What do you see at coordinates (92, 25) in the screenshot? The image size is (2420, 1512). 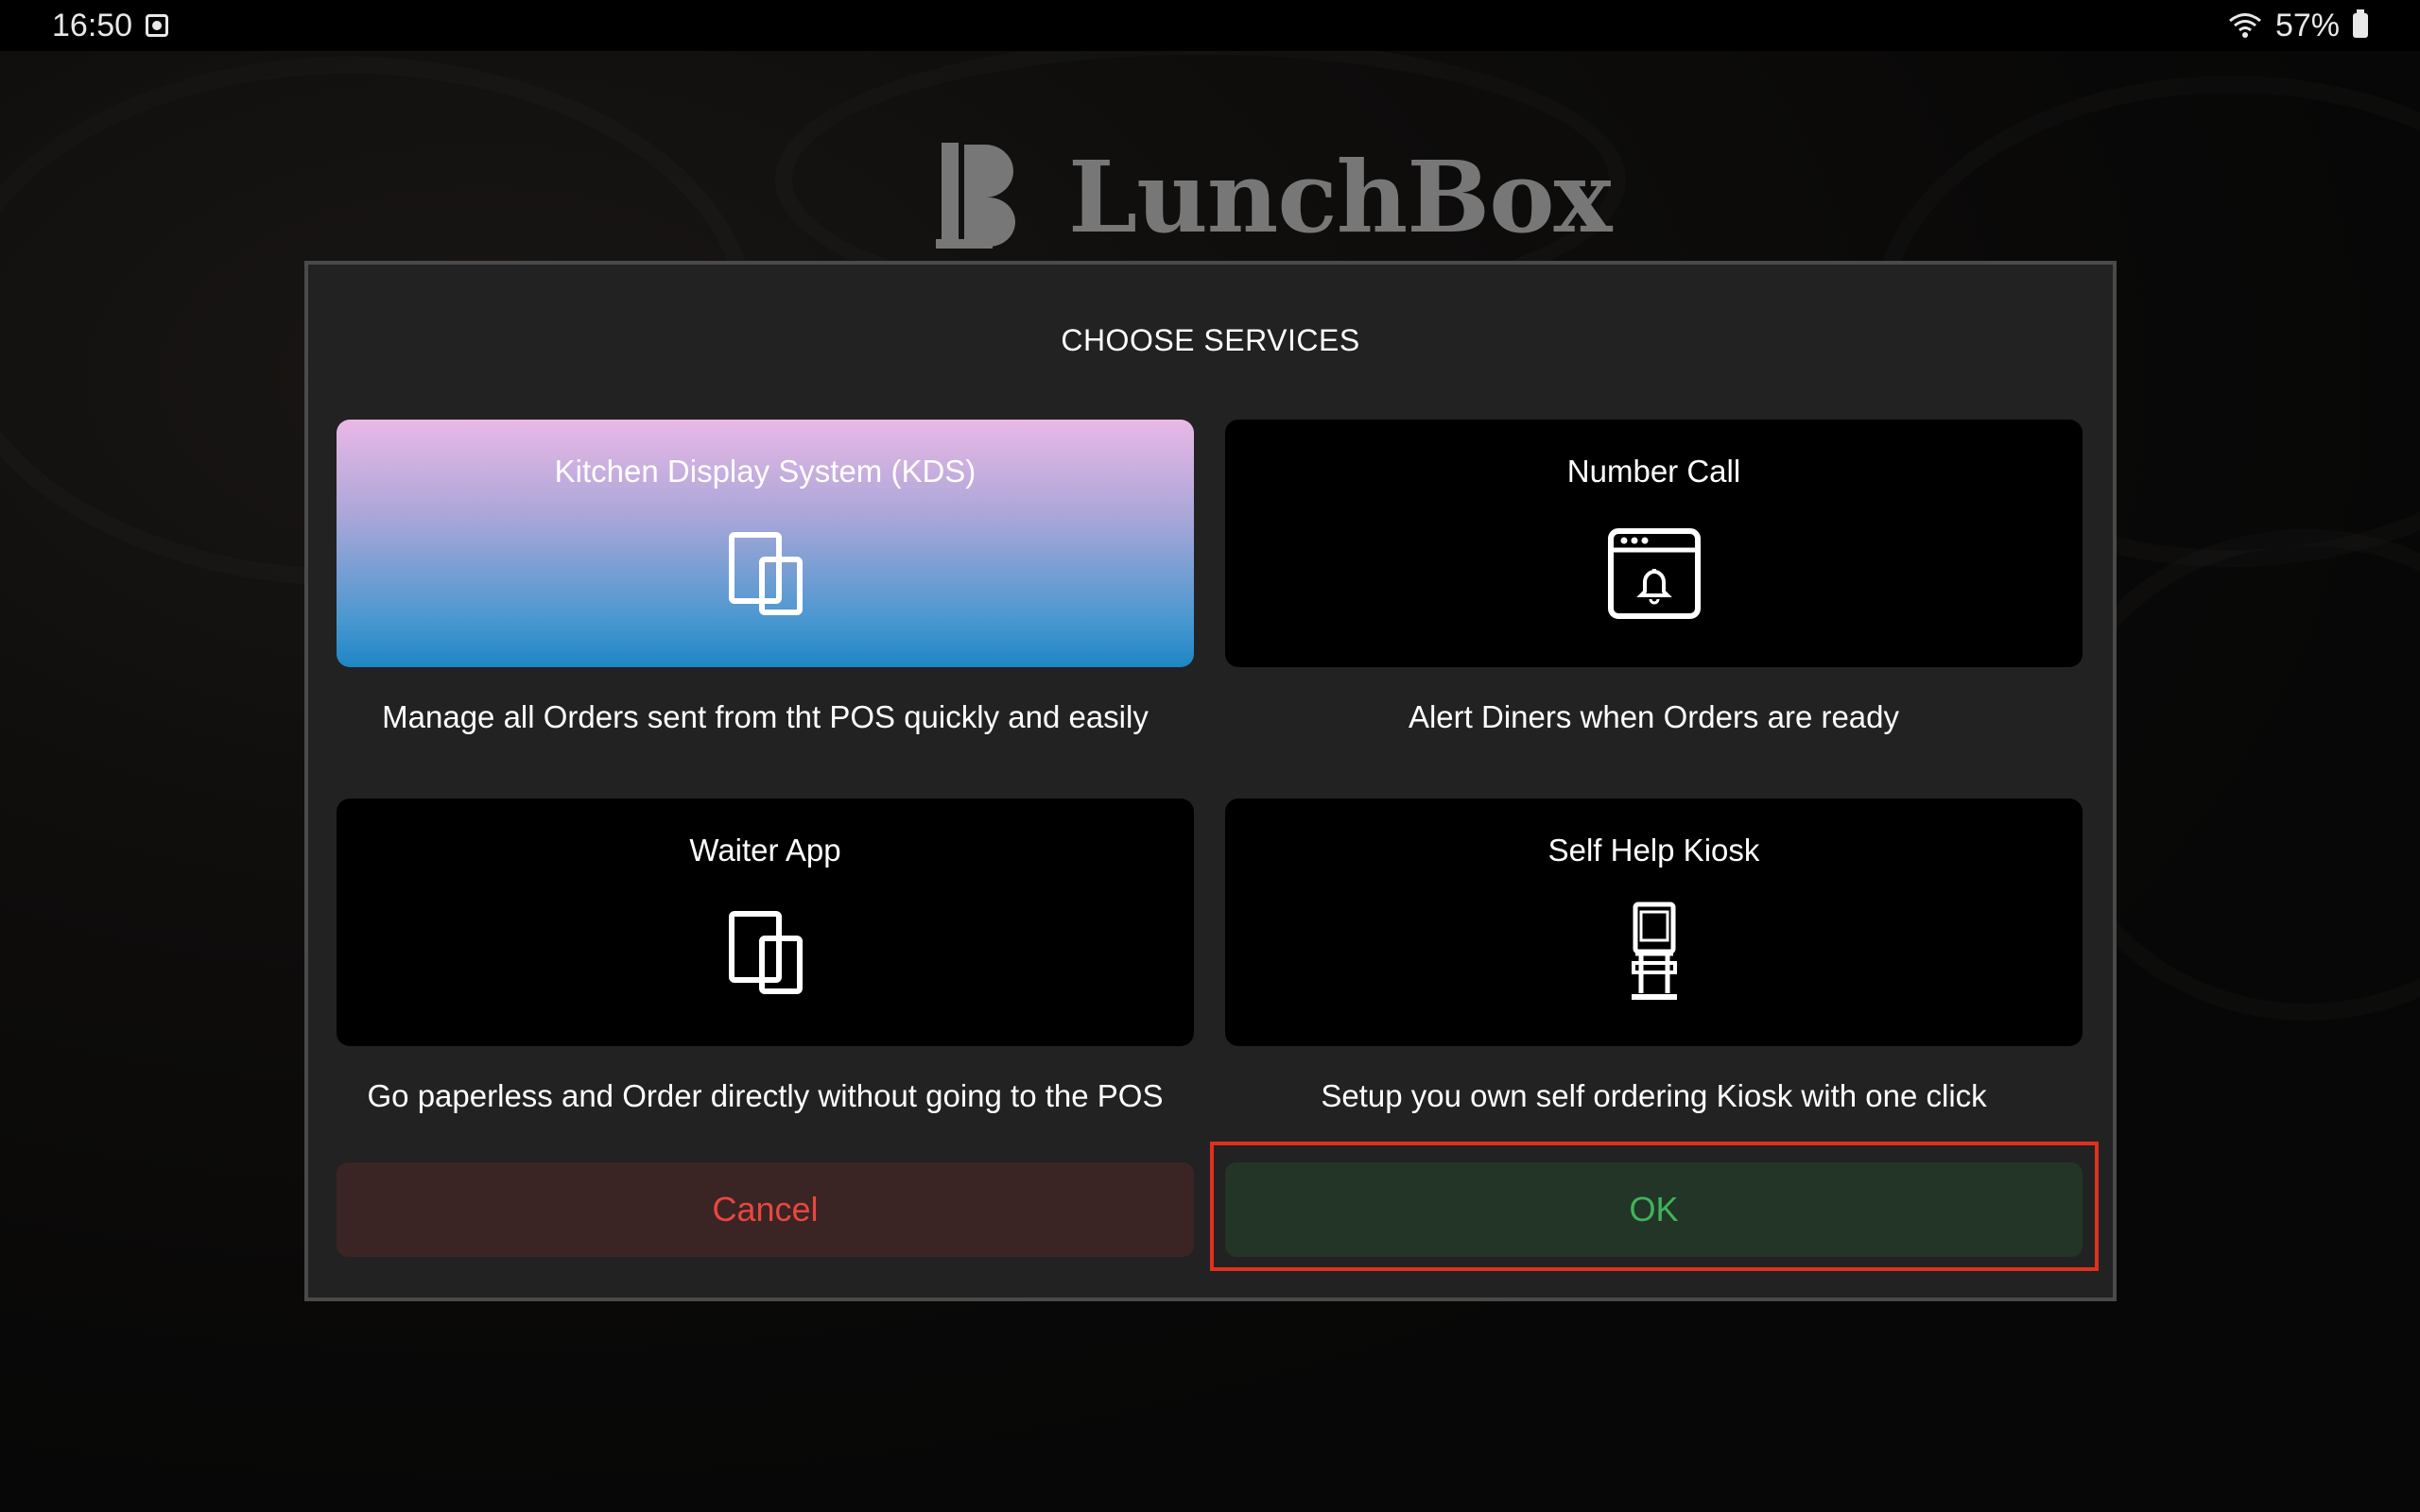 I see `status-time: 16:50` at bounding box center [92, 25].